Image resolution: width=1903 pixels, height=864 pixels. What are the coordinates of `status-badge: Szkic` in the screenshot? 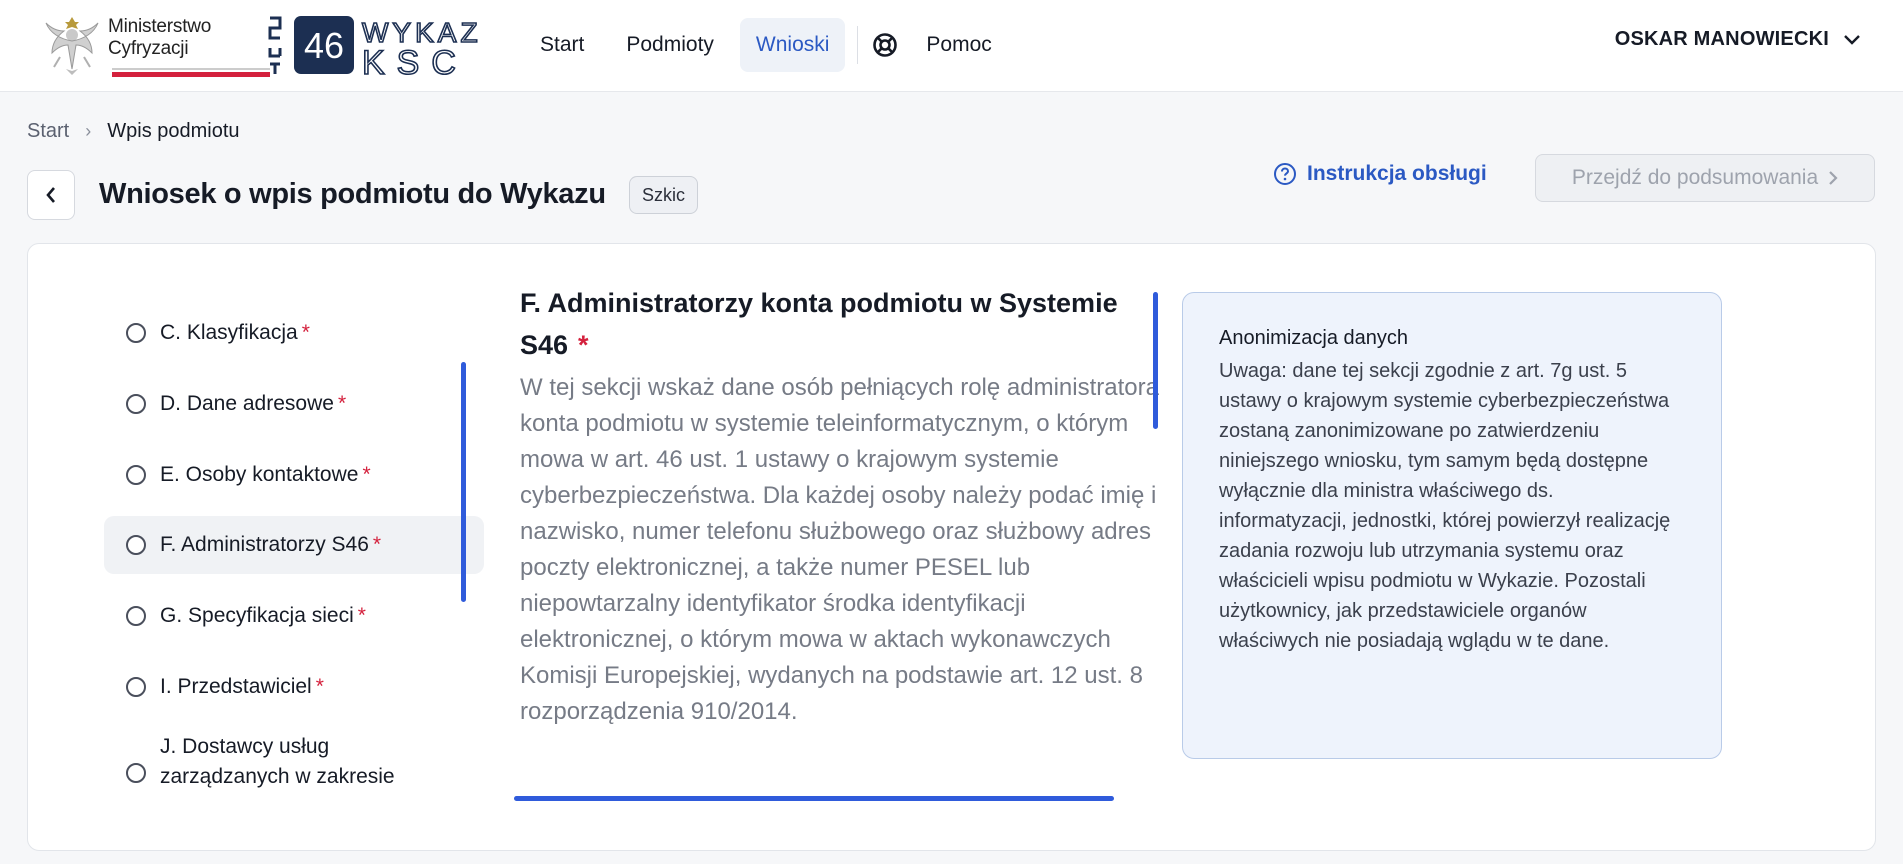 It's located at (664, 195).